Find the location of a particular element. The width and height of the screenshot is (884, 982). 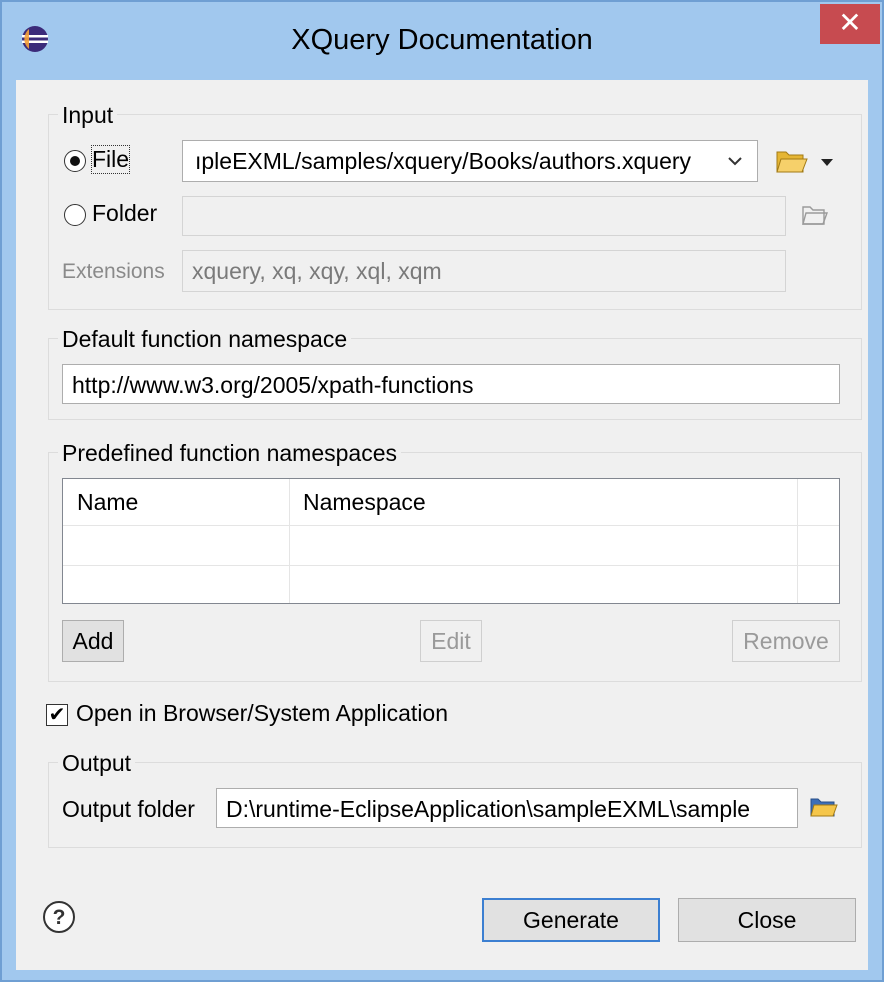

open-in-browser-label: Open in Browser/System Application is located at coordinates (262, 713).